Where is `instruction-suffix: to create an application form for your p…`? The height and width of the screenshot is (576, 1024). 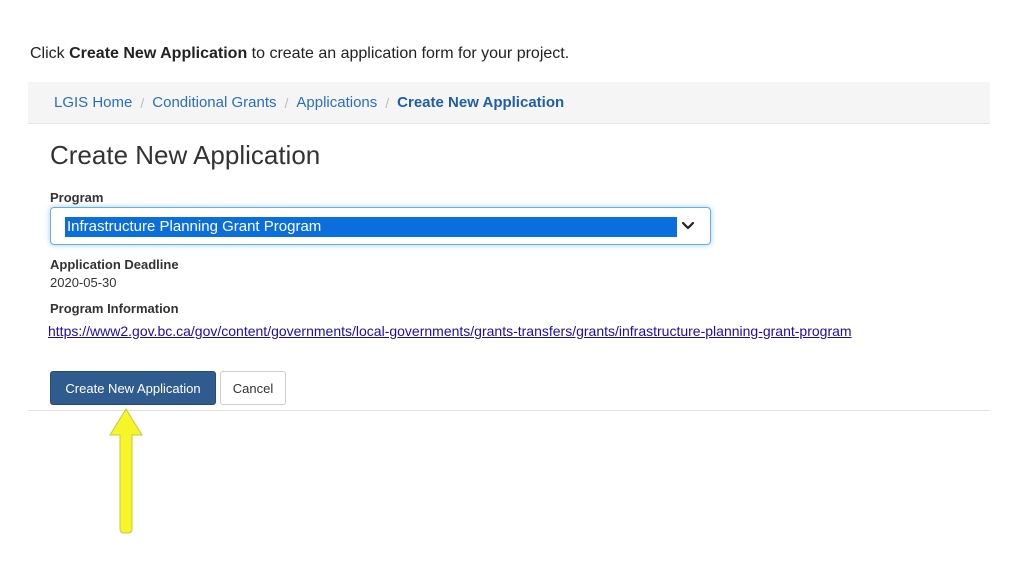
instruction-suffix: to create an application form for your p… is located at coordinates (408, 53).